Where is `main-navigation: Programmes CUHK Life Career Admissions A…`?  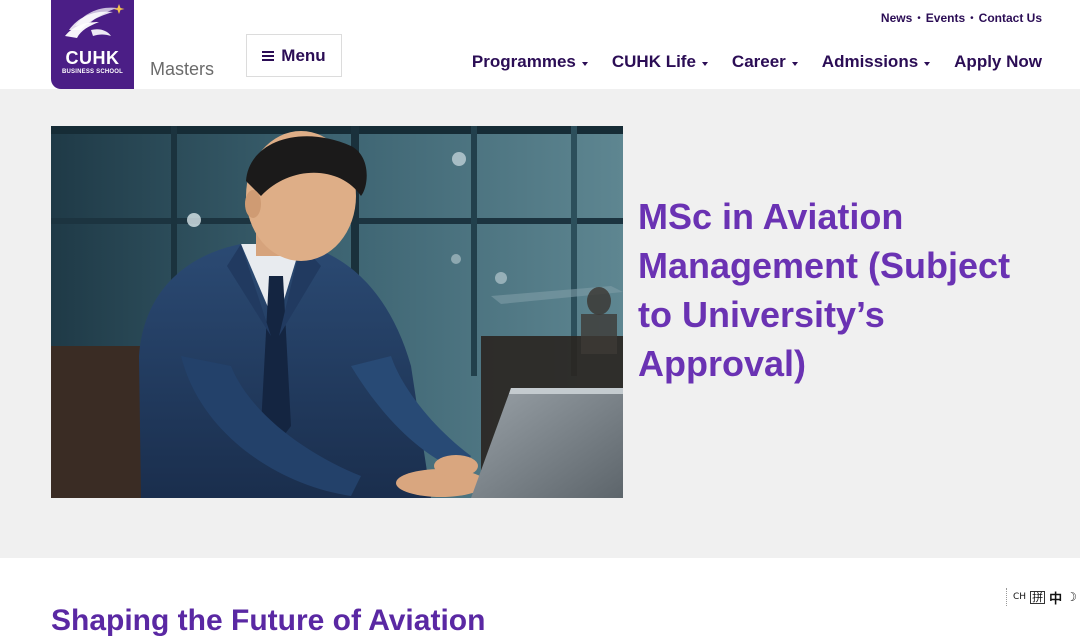 main-navigation: Programmes CUHK Life Career Admissions A… is located at coordinates (745, 62).